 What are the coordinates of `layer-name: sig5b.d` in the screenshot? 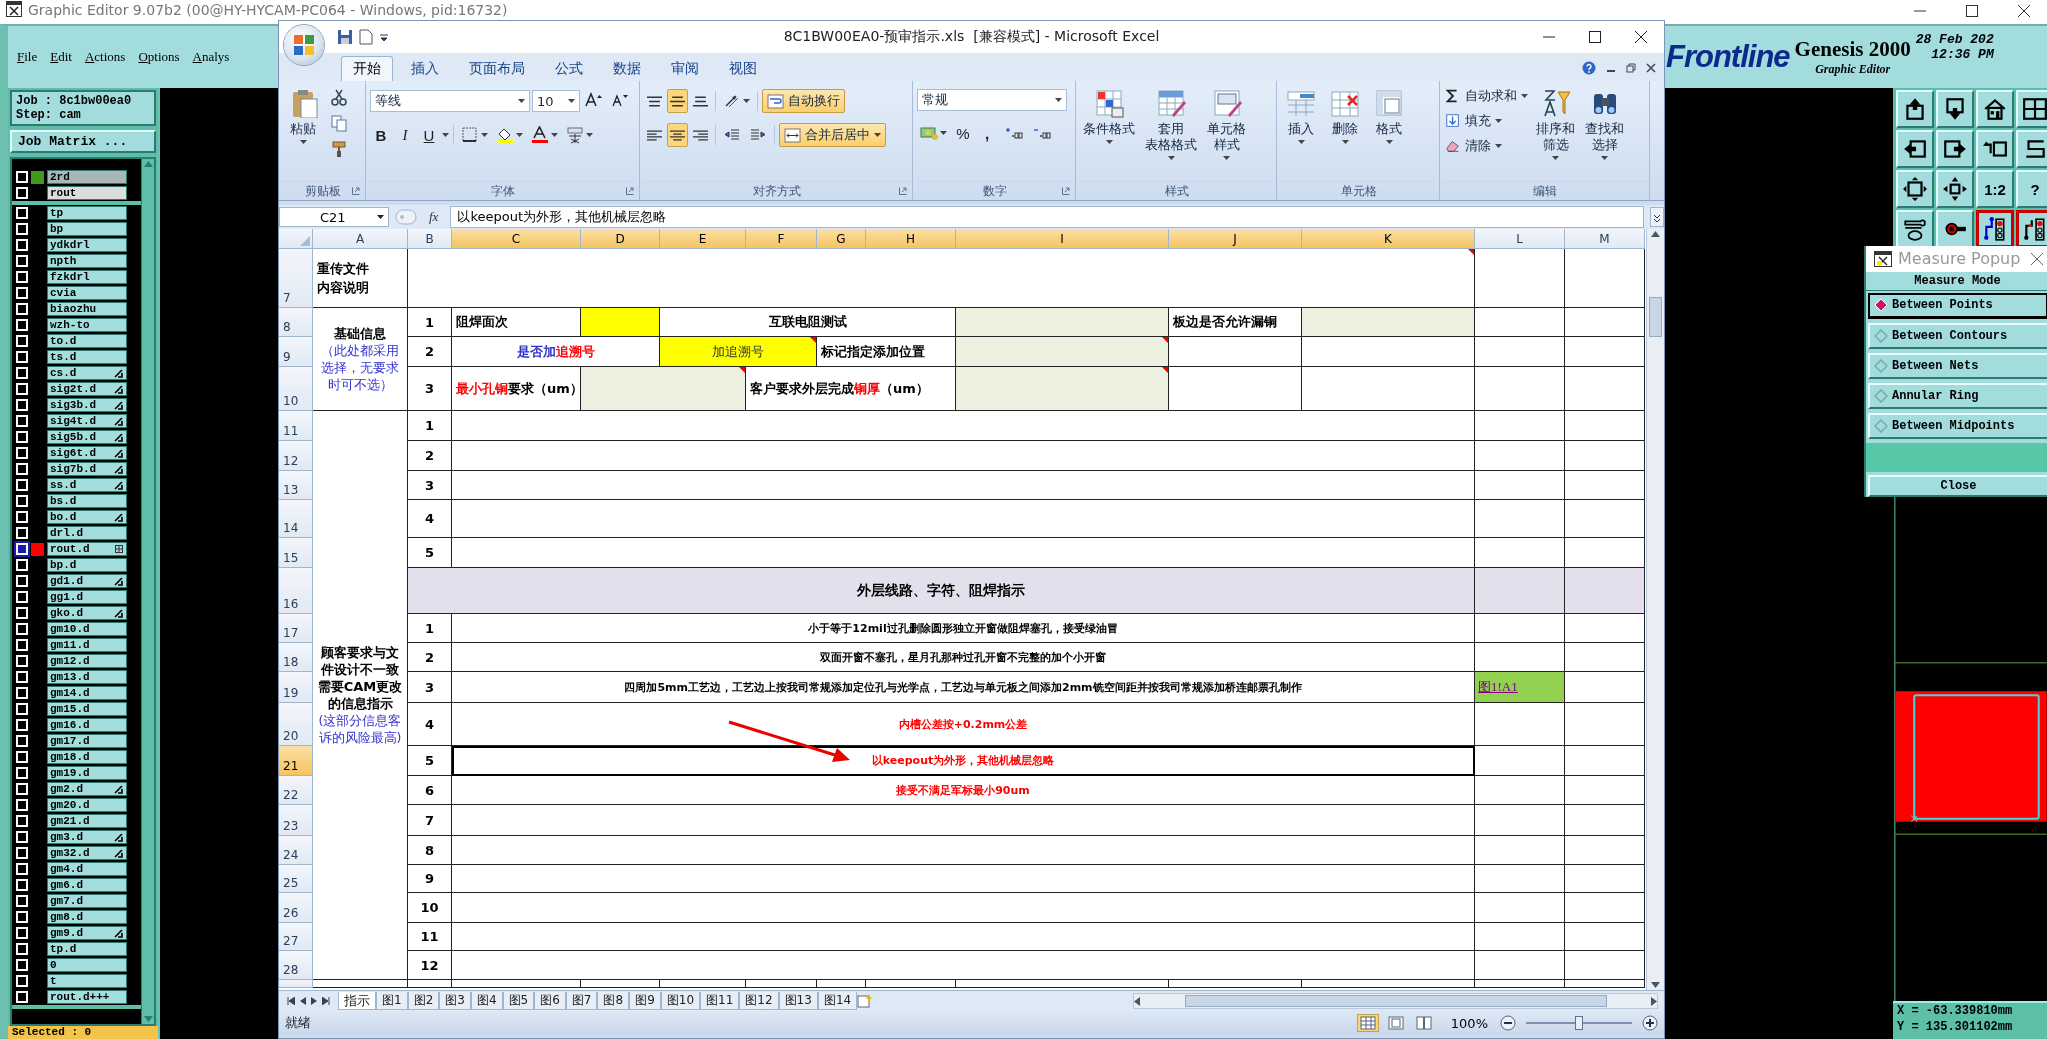 It's located at (87, 437).